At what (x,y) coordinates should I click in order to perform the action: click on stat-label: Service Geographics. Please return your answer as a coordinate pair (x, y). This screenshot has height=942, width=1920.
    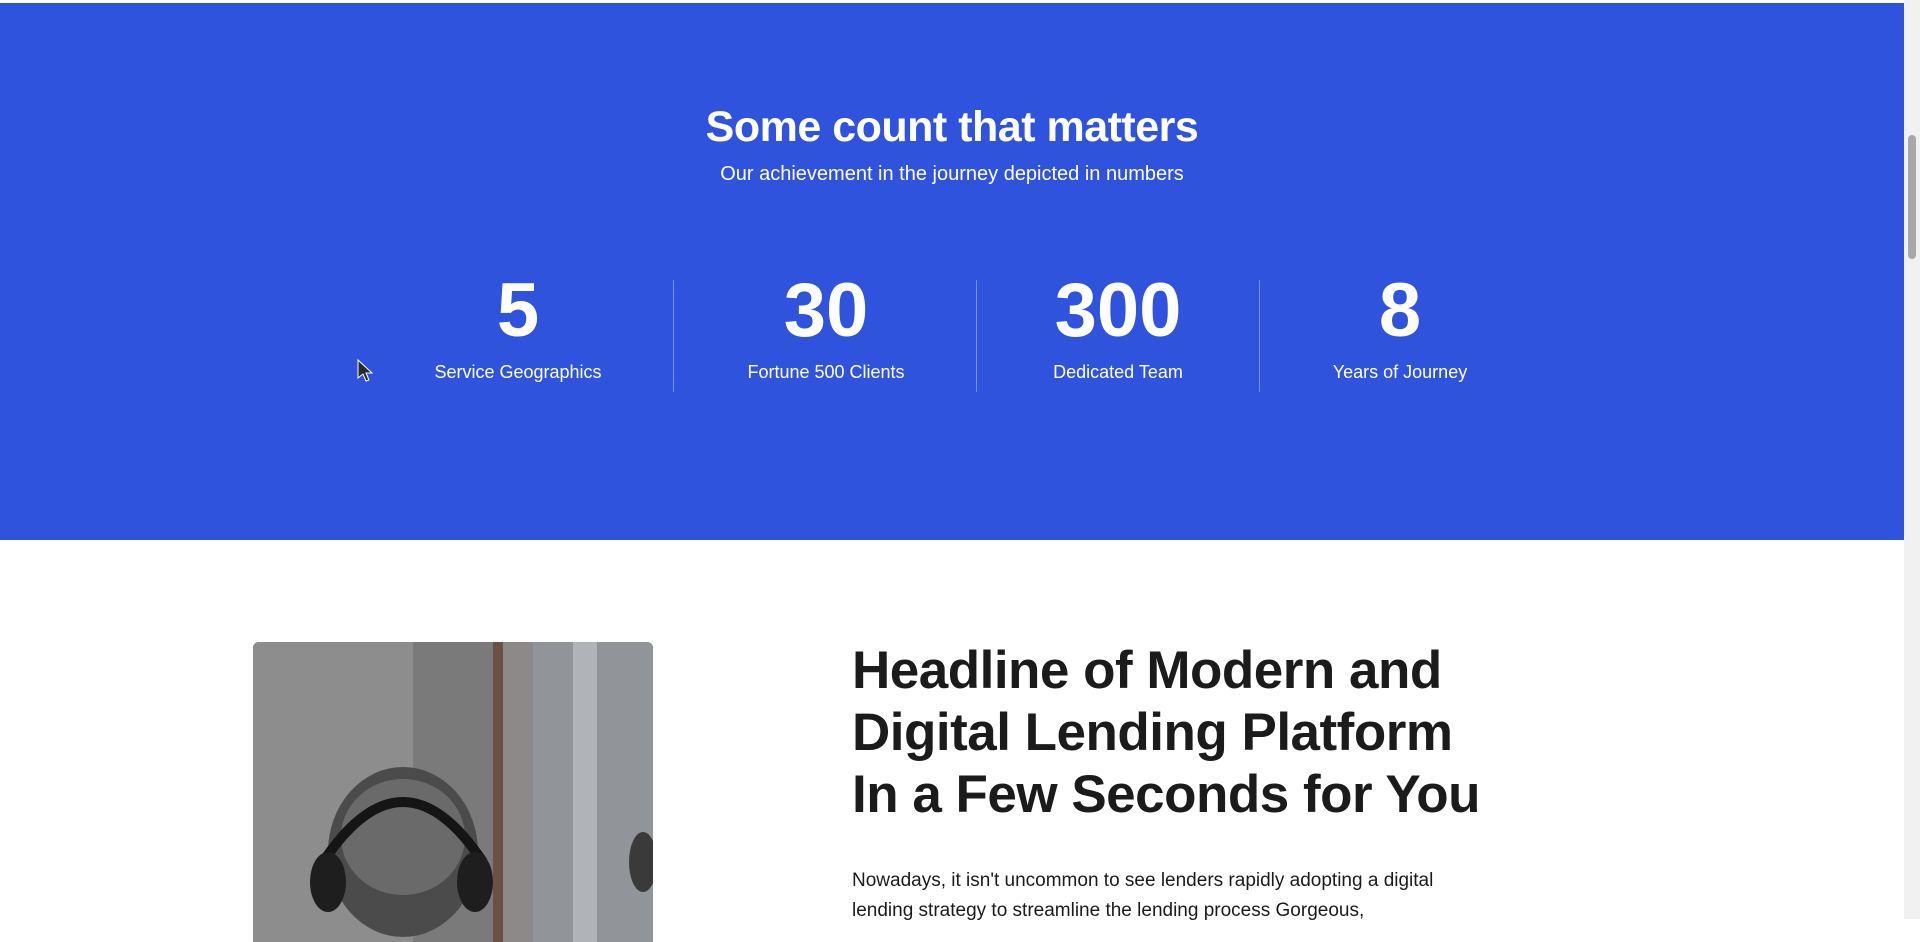
    Looking at the image, I should click on (518, 372).